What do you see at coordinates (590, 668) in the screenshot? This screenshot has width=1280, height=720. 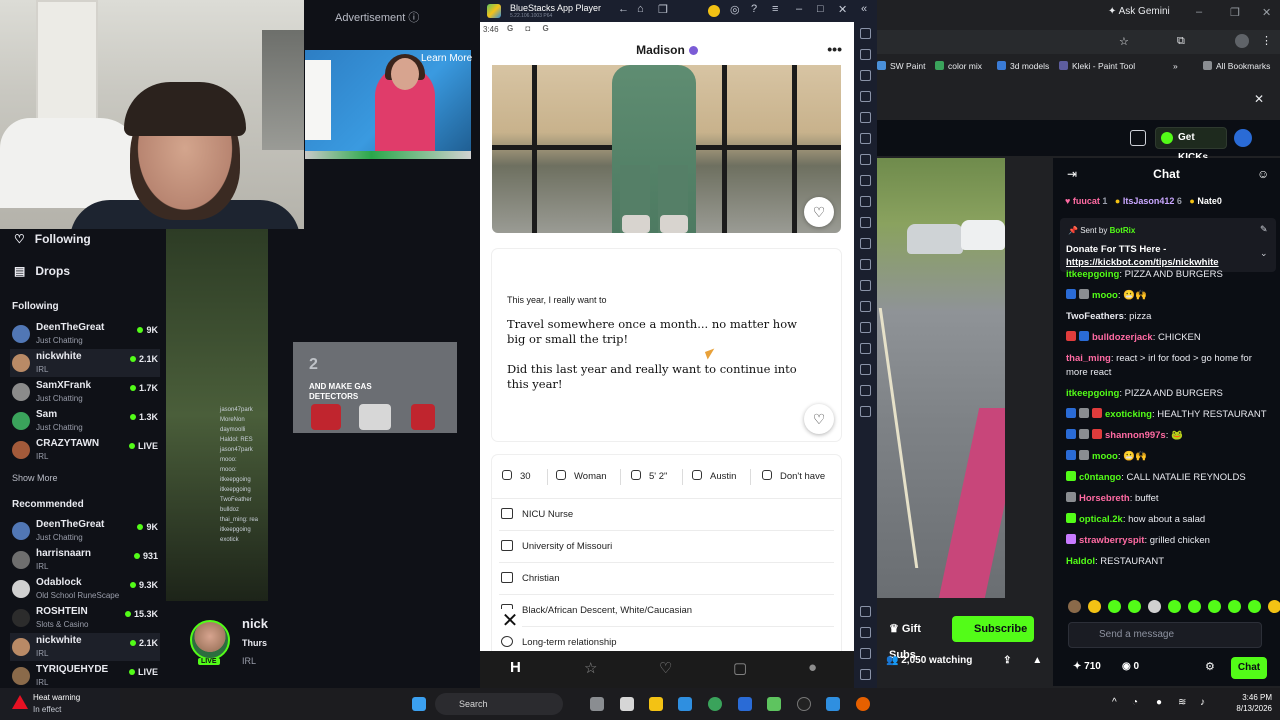 I see `standouts-tab-icon: ☆` at bounding box center [590, 668].